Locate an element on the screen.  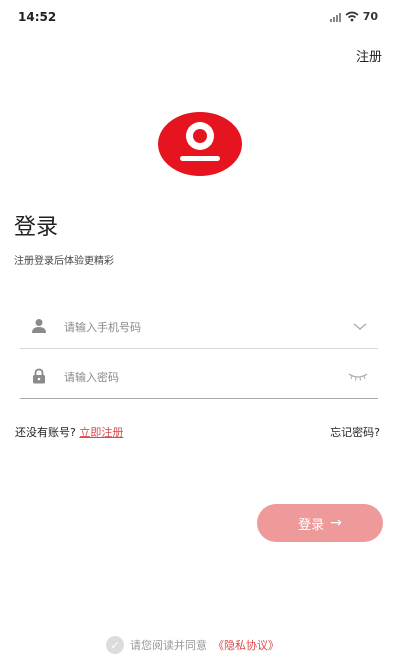
phone-input is located at coordinates (199, 327).